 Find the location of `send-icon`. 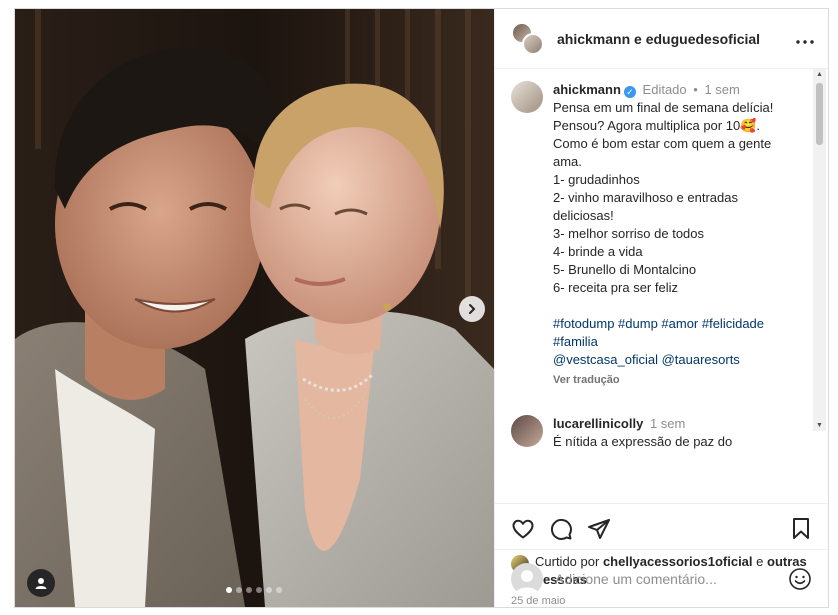

send-icon is located at coordinates (599, 528).